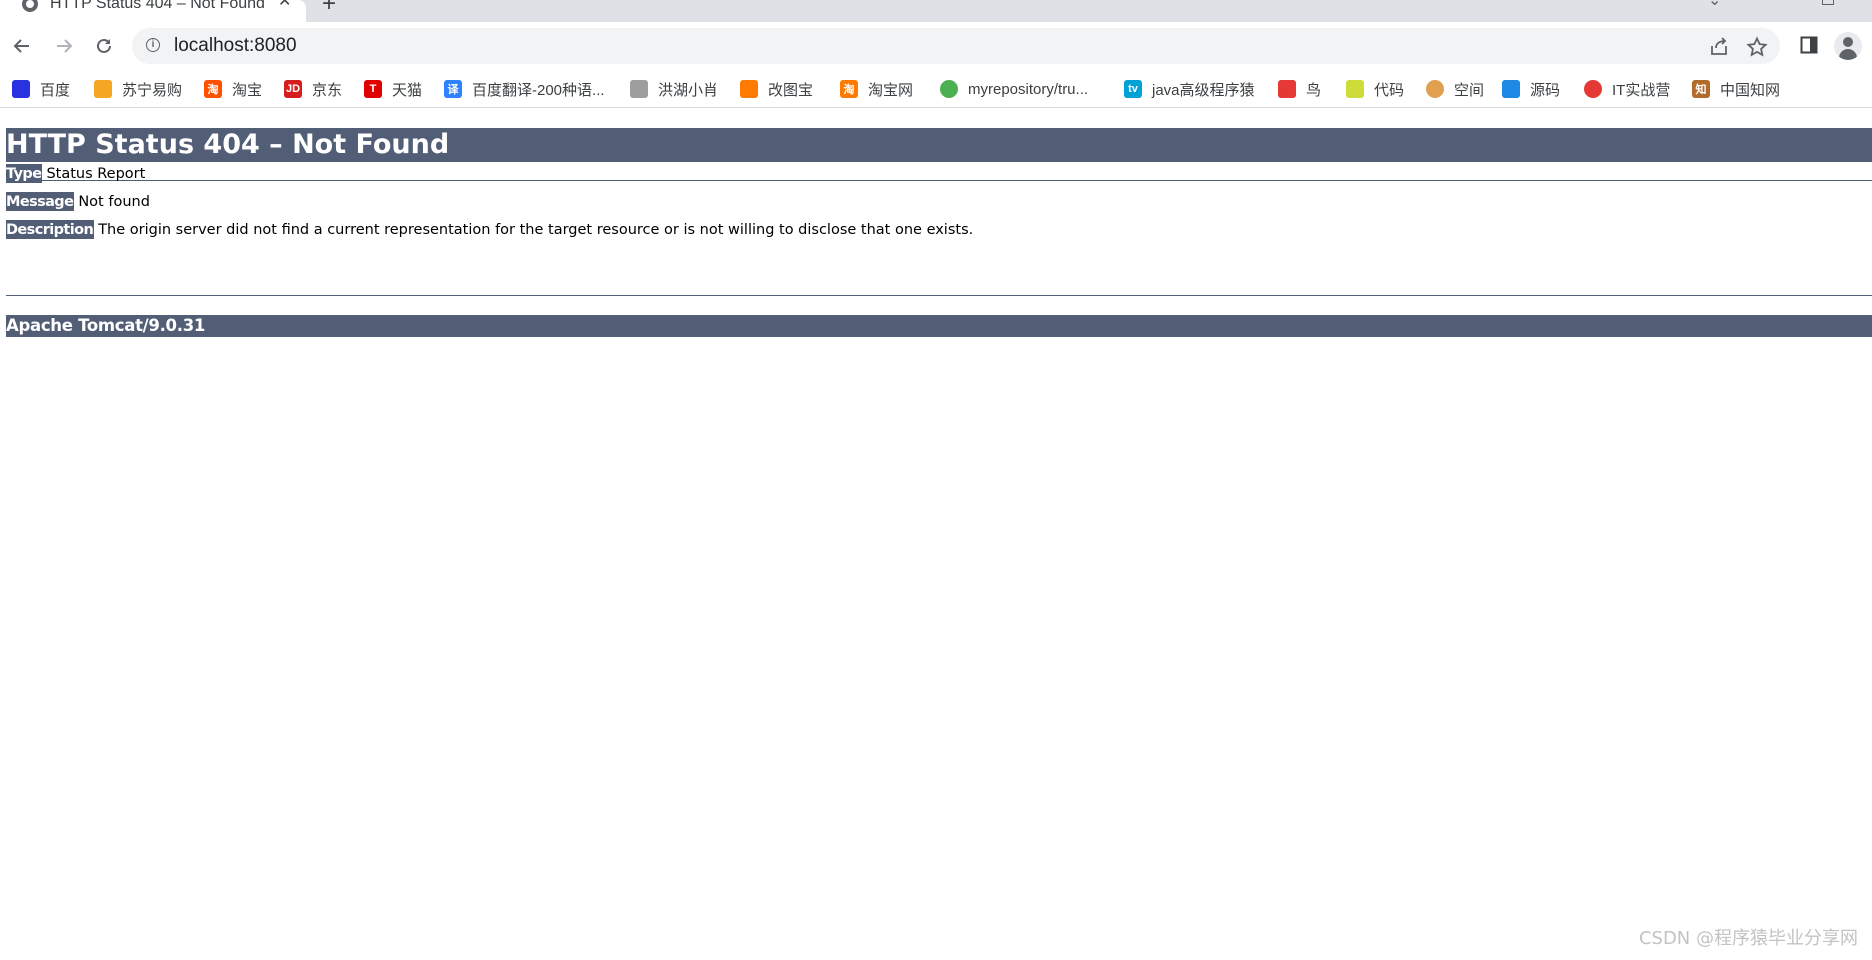 Image resolution: width=1872 pixels, height=960 pixels. Describe the element at coordinates (284, 5) in the screenshot. I see `close-icon: ✕` at that location.